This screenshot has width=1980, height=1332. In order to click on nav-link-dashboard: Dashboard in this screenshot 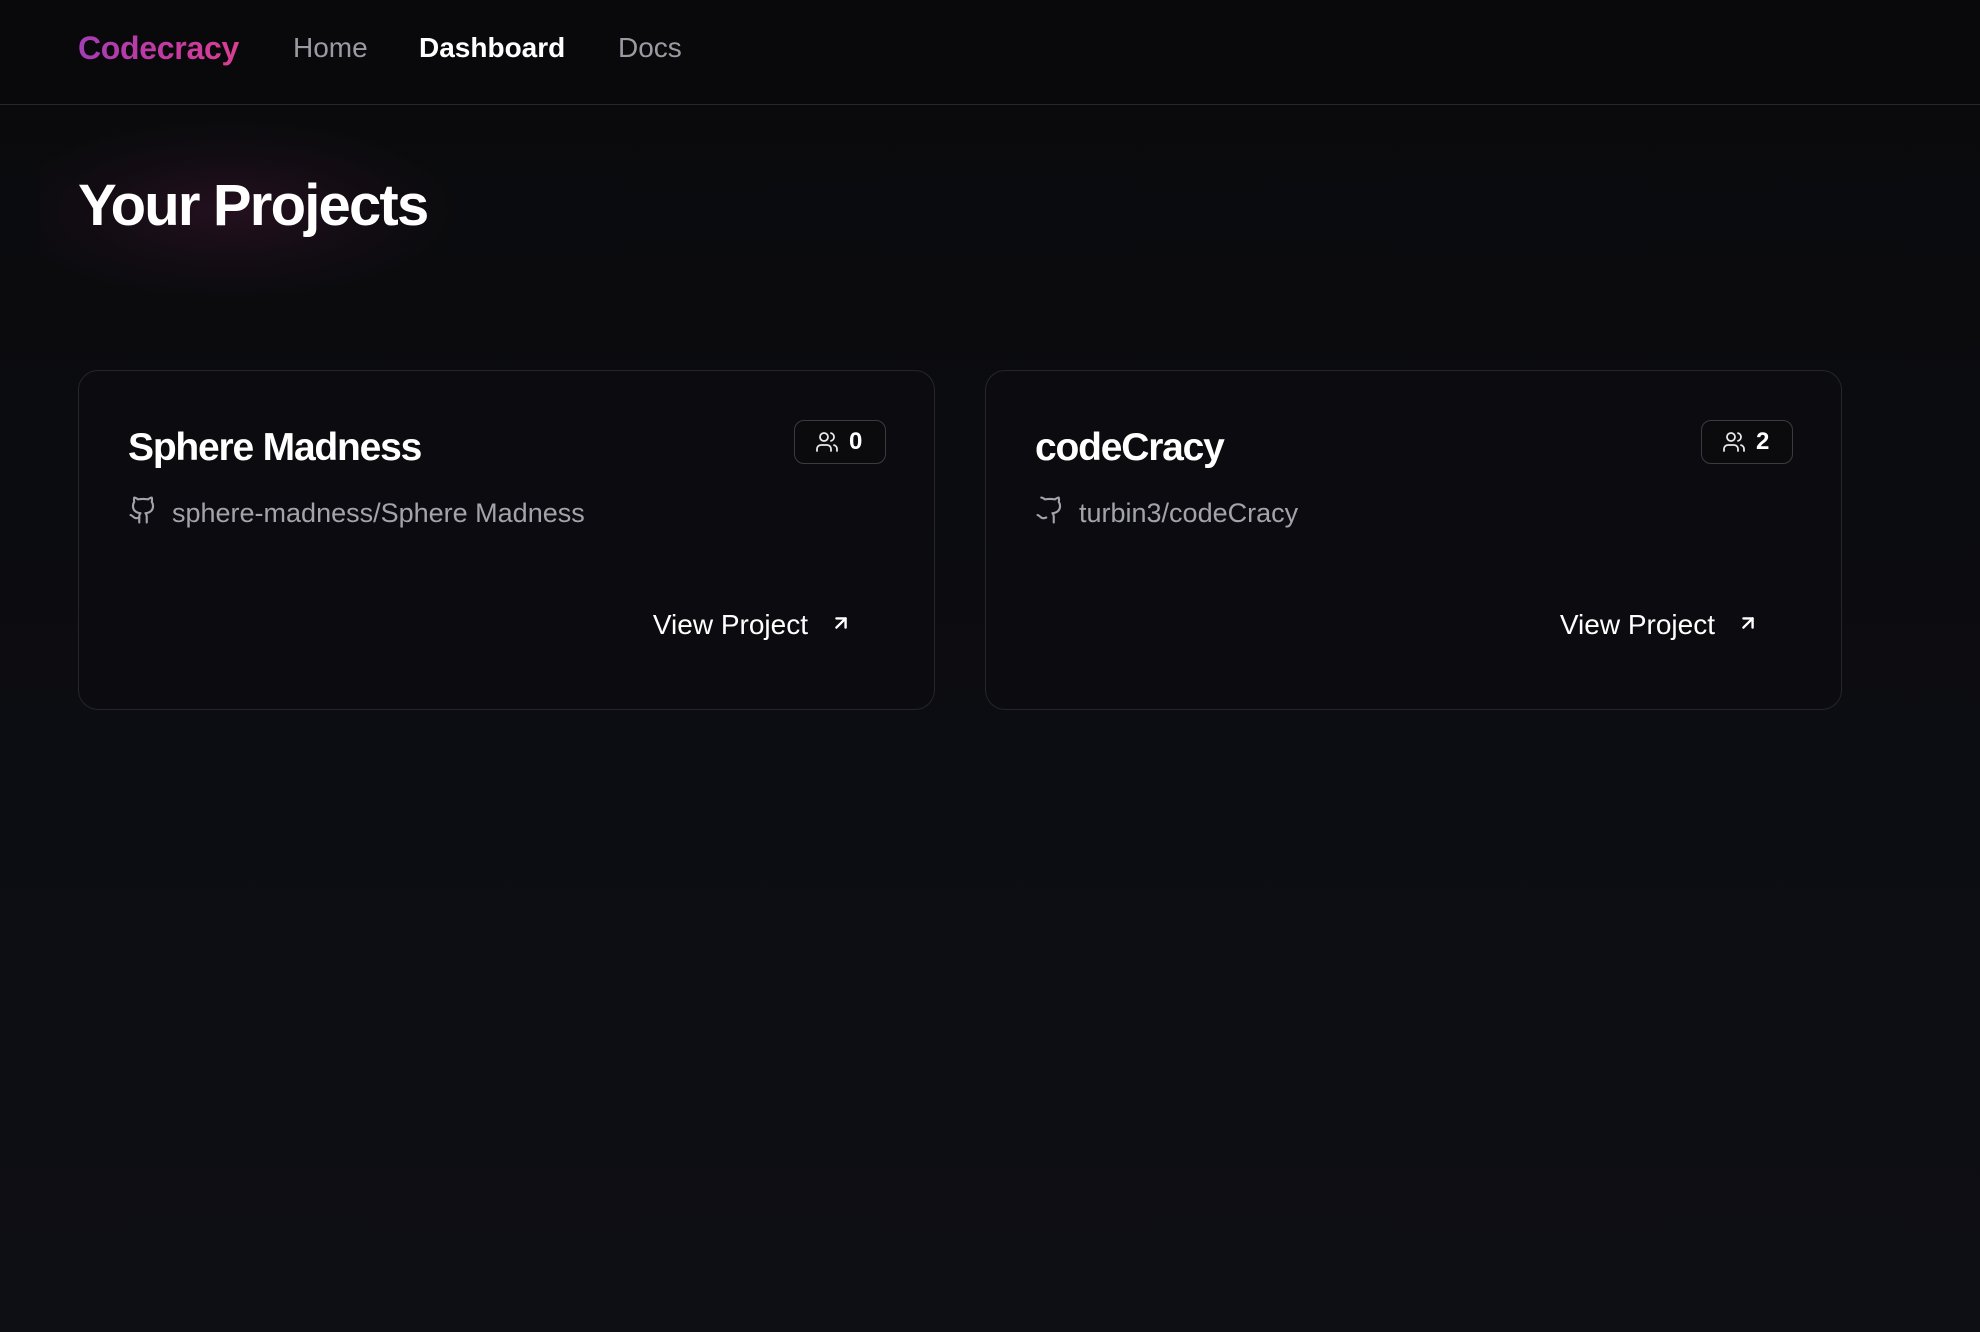, I will do `click(492, 48)`.